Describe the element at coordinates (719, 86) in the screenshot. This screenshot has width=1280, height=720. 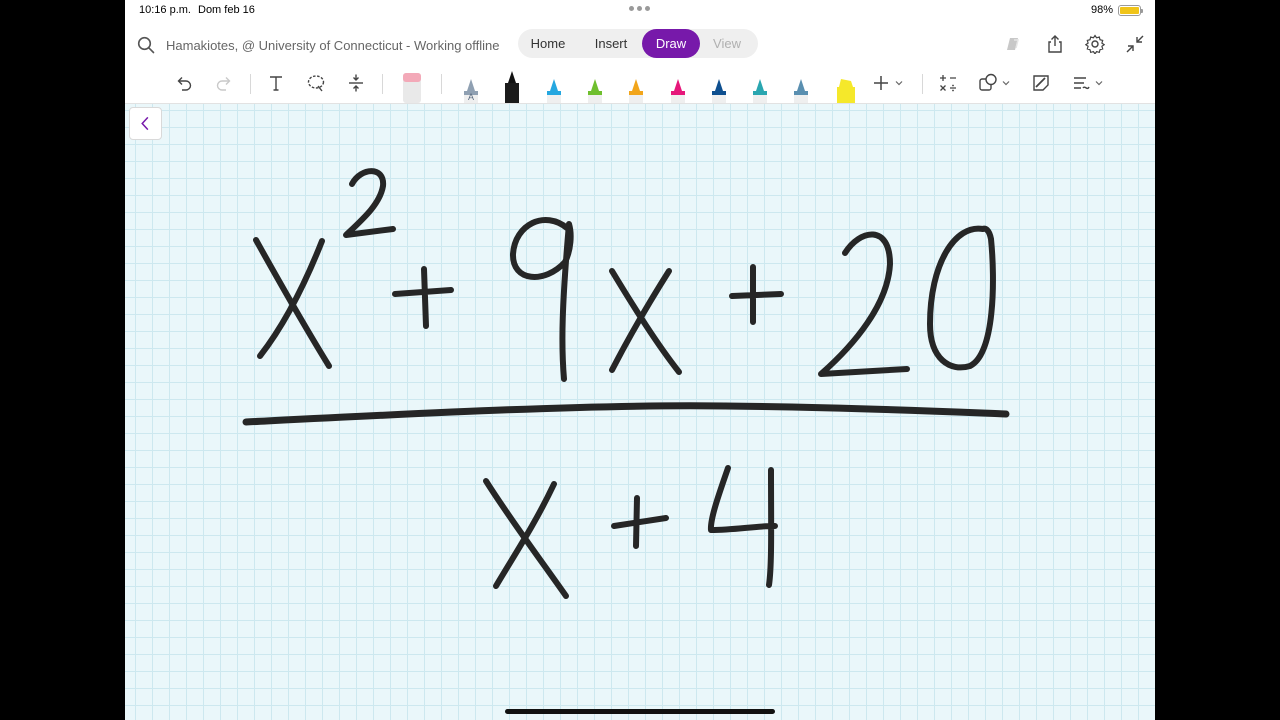
I see `dark-blue-pen-icon` at that location.